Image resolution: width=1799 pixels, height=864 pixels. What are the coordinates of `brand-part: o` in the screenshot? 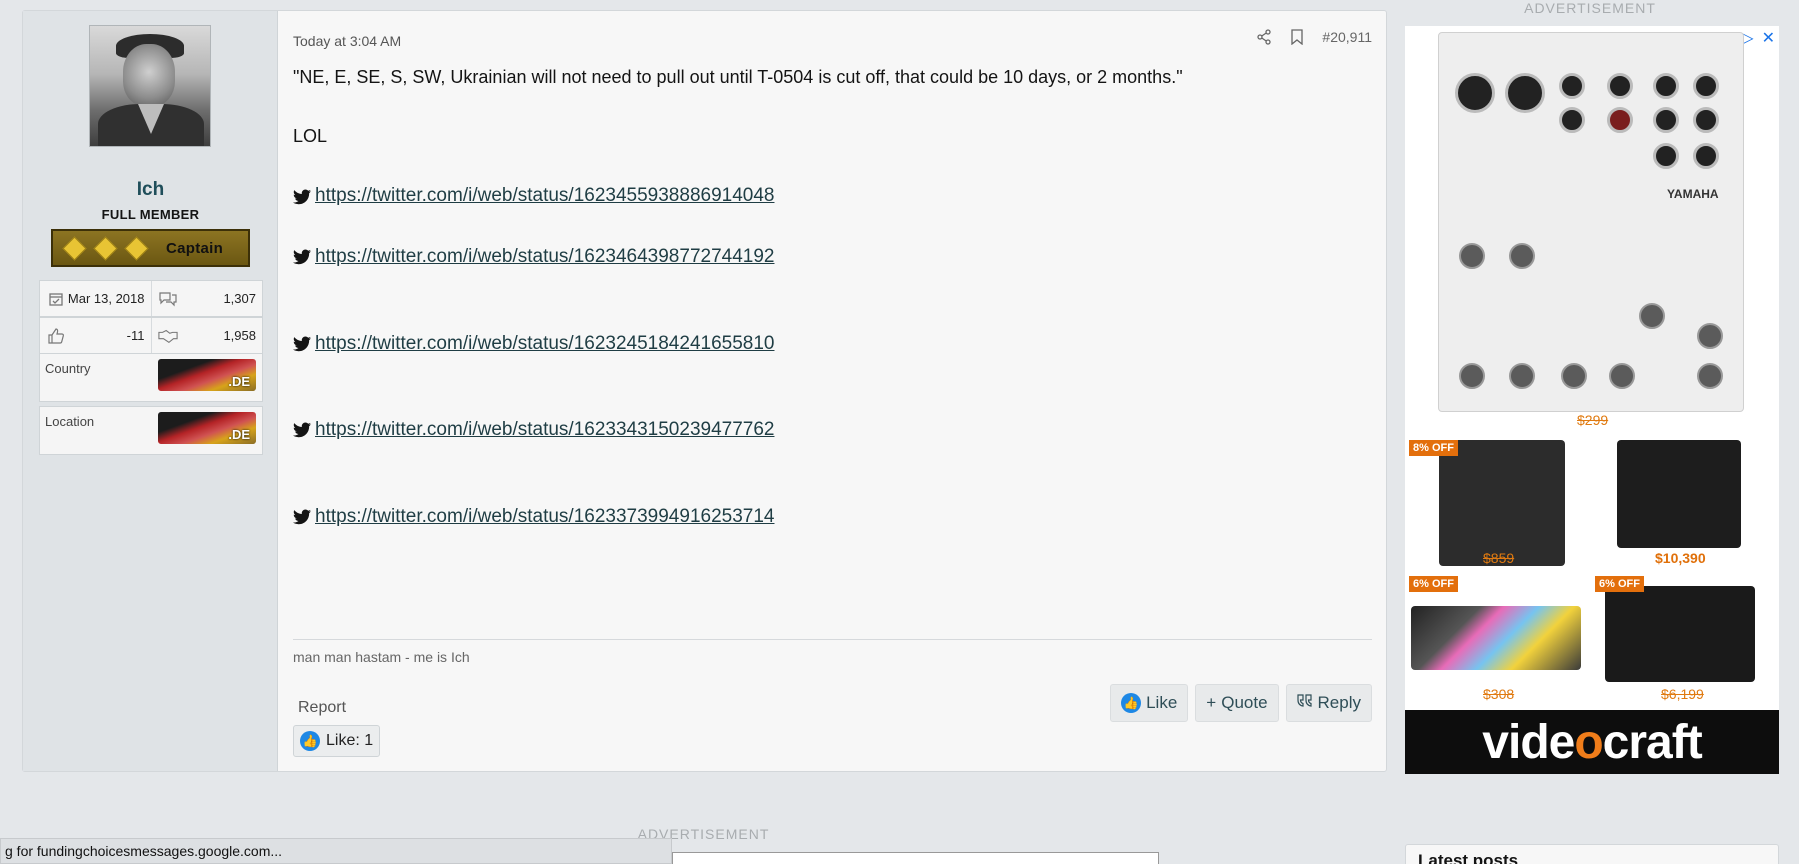 It's located at (1588, 742).